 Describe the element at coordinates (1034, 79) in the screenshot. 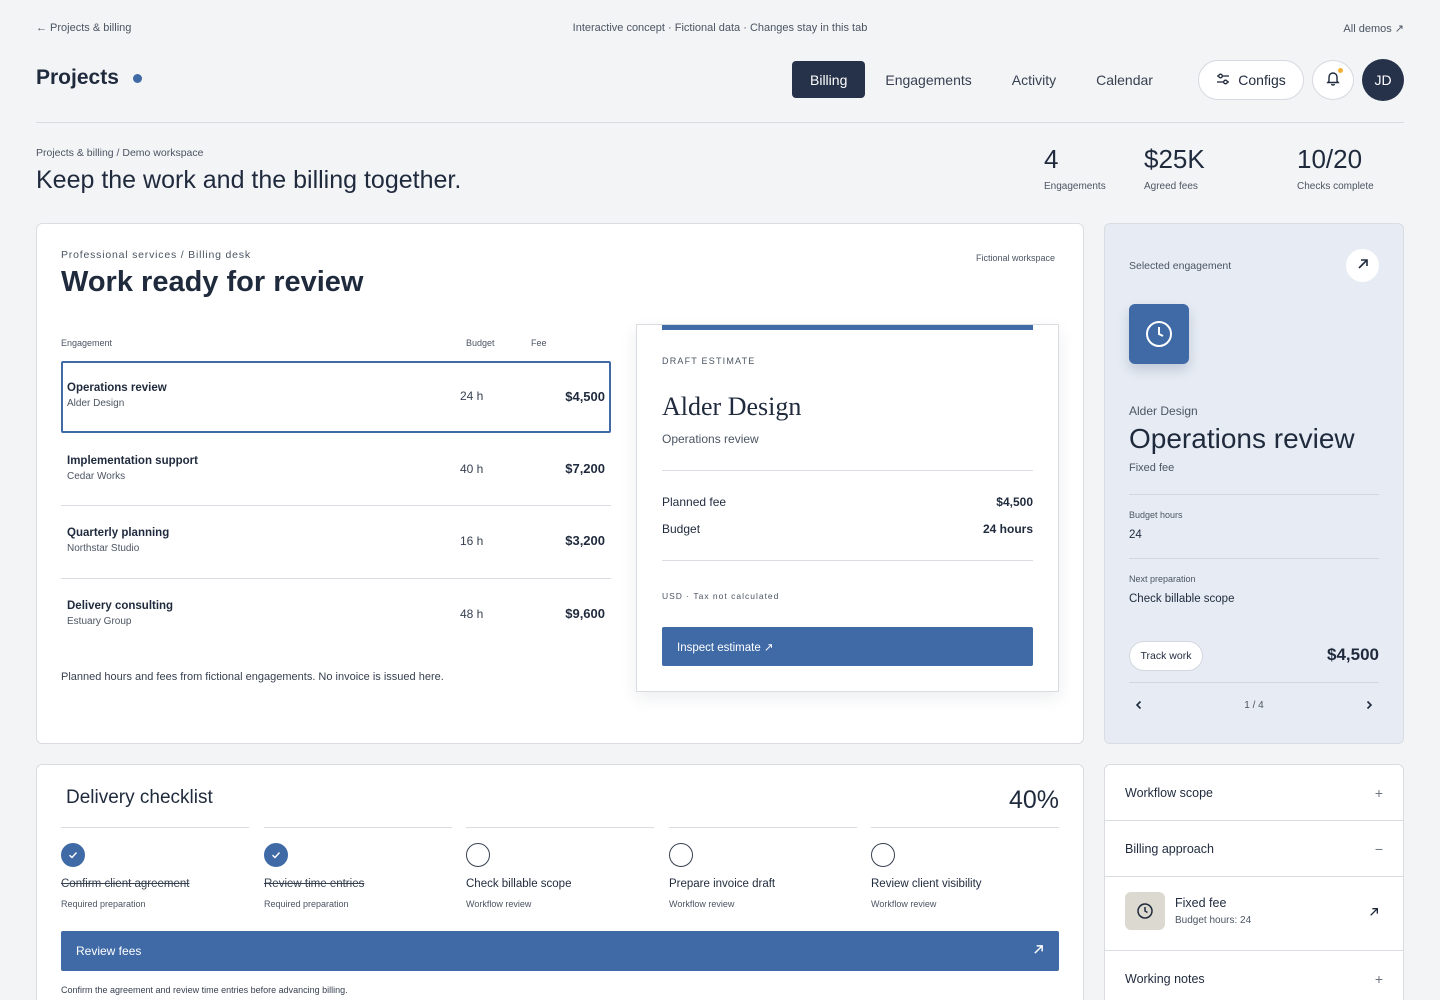

I see `tab-activity: Activity` at that location.